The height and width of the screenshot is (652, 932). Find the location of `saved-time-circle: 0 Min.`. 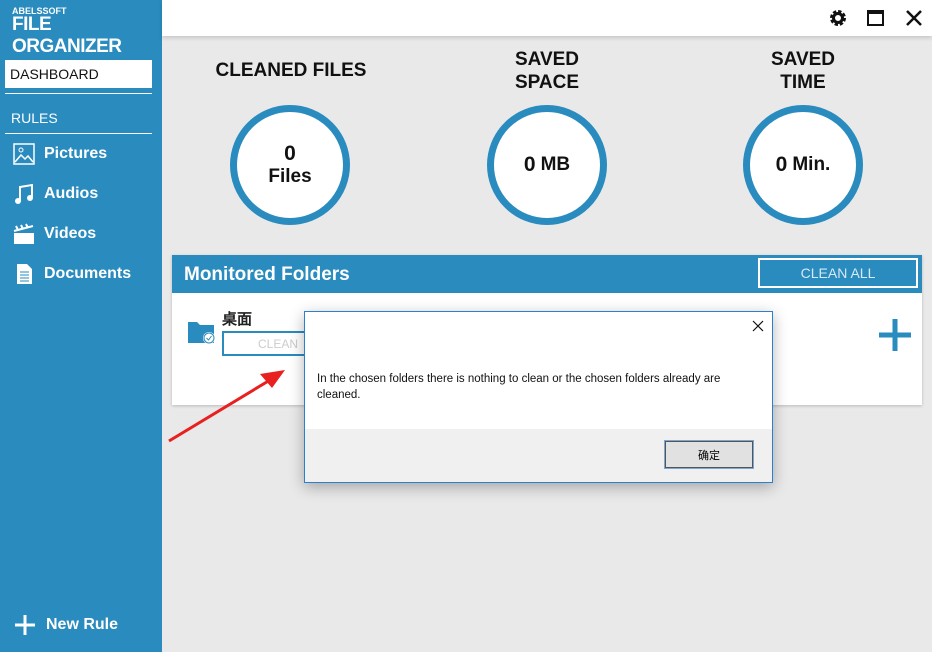

saved-time-circle: 0 Min. is located at coordinates (803, 165).